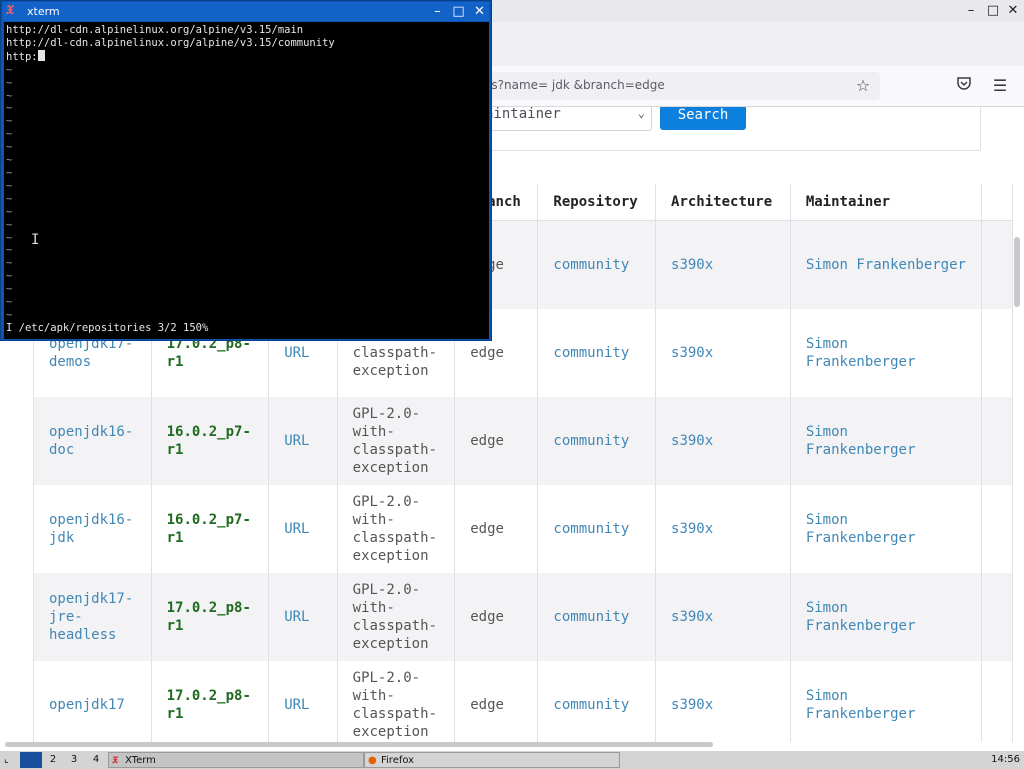 Image resolution: width=1024 pixels, height=769 pixels. What do you see at coordinates (597, 202) in the screenshot?
I see `col-repository: Repository` at bounding box center [597, 202].